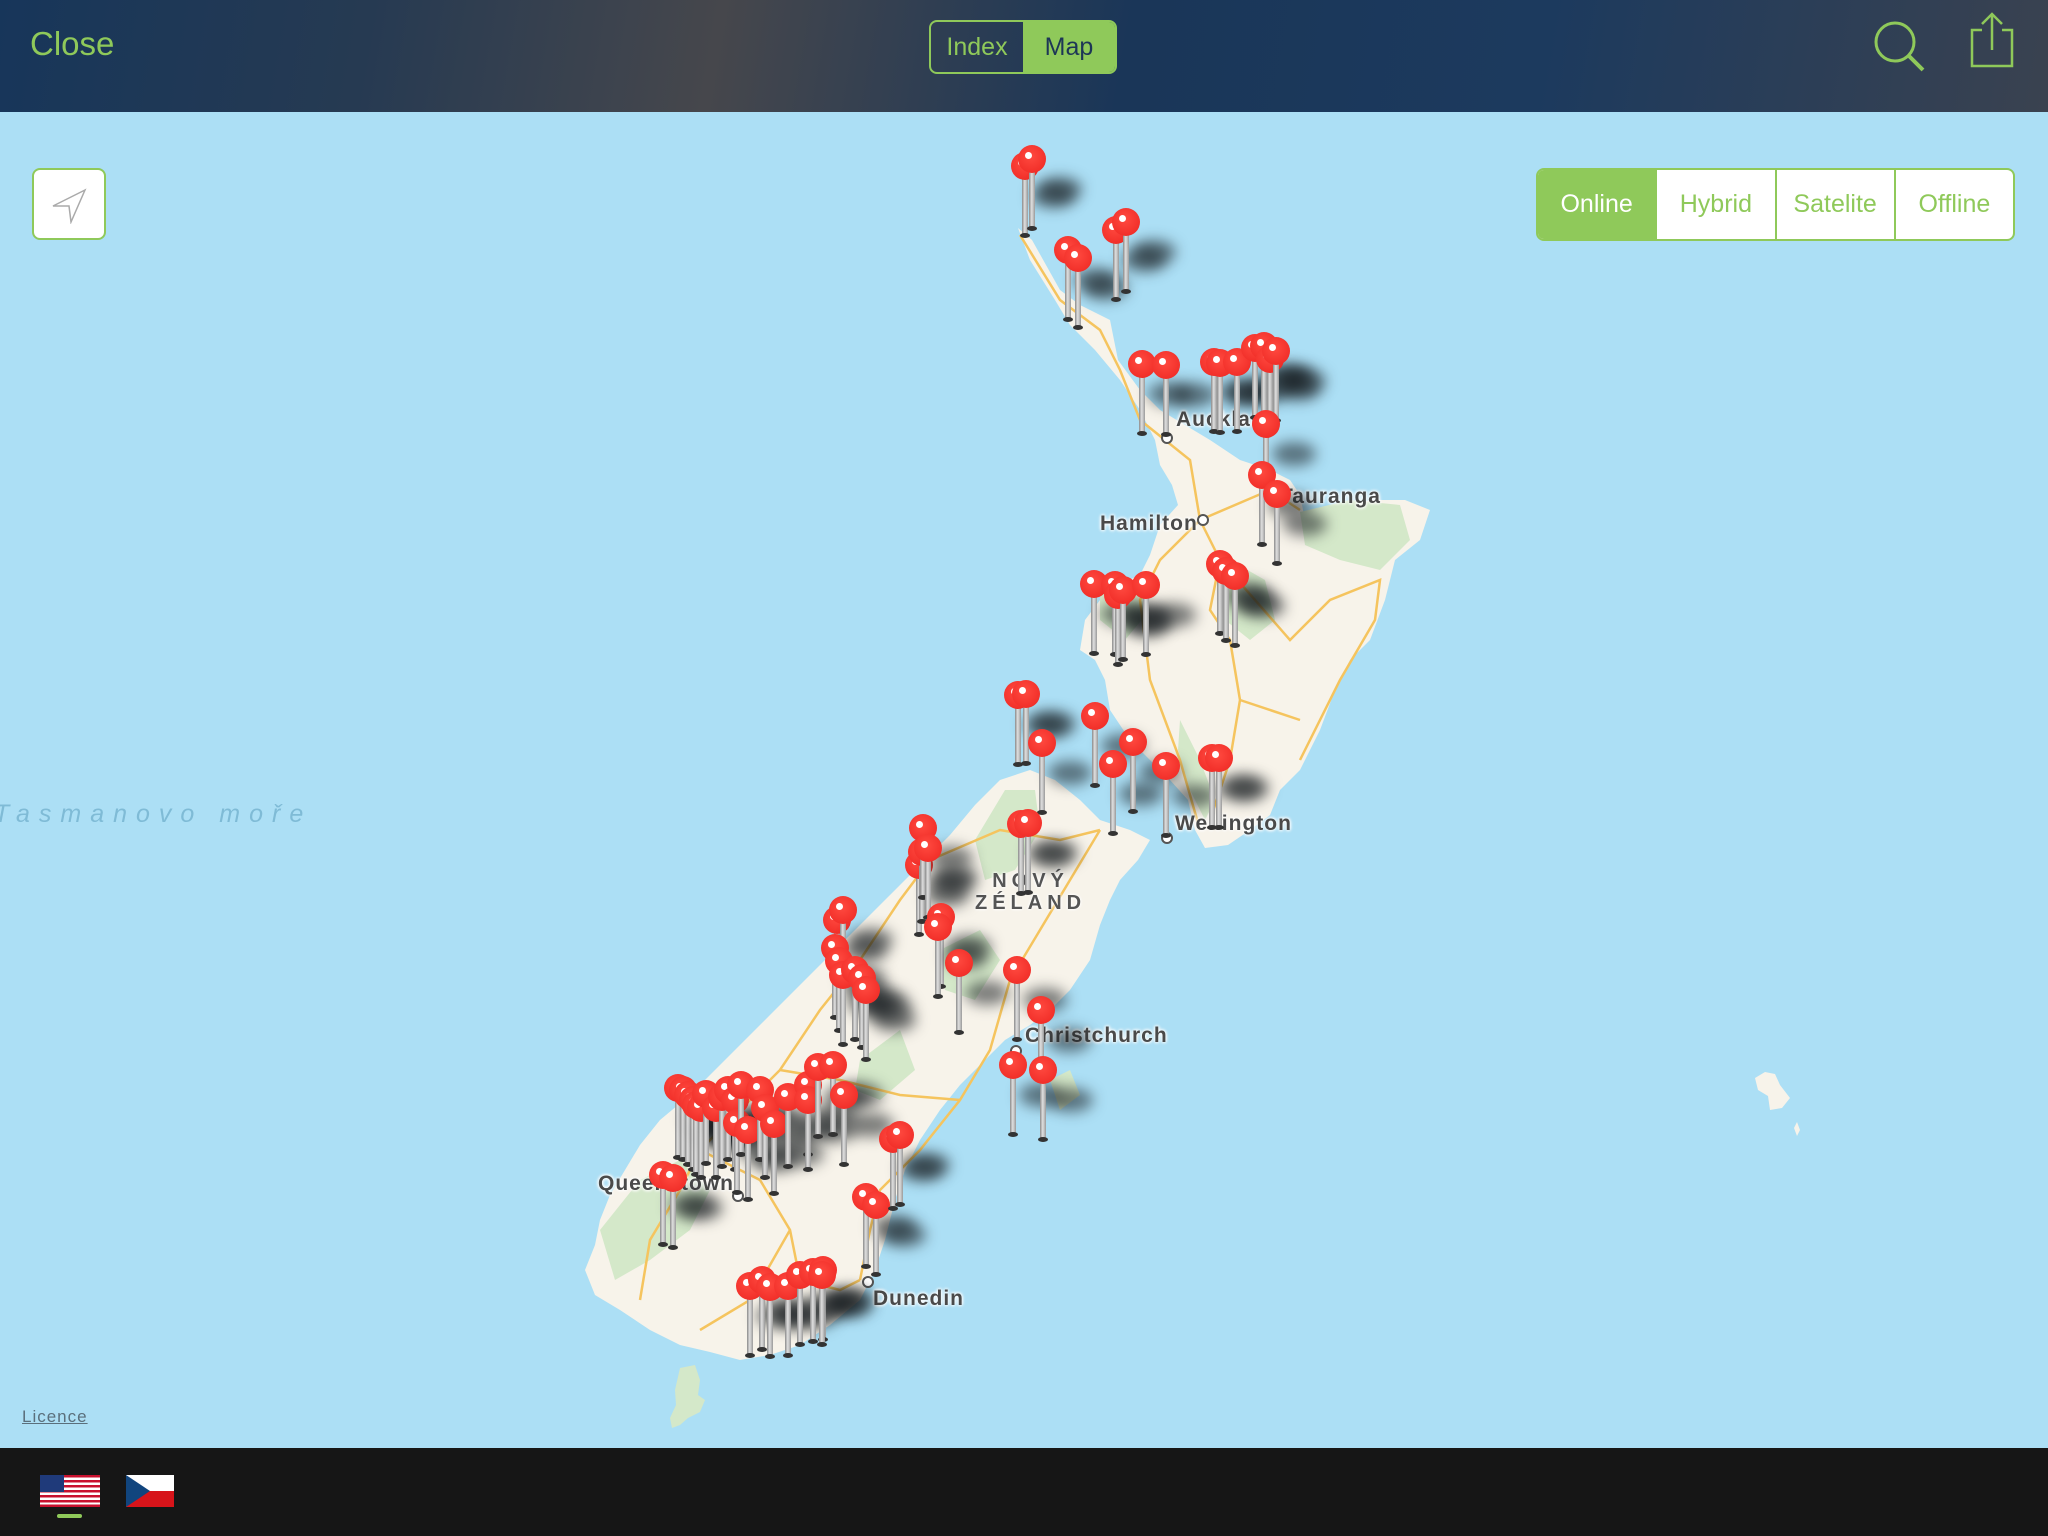  I want to click on us-flag-icon, so click(70, 1491).